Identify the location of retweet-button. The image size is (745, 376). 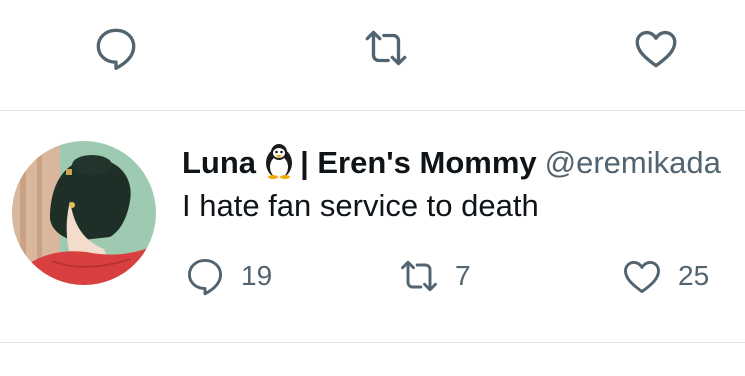
(386, 48).